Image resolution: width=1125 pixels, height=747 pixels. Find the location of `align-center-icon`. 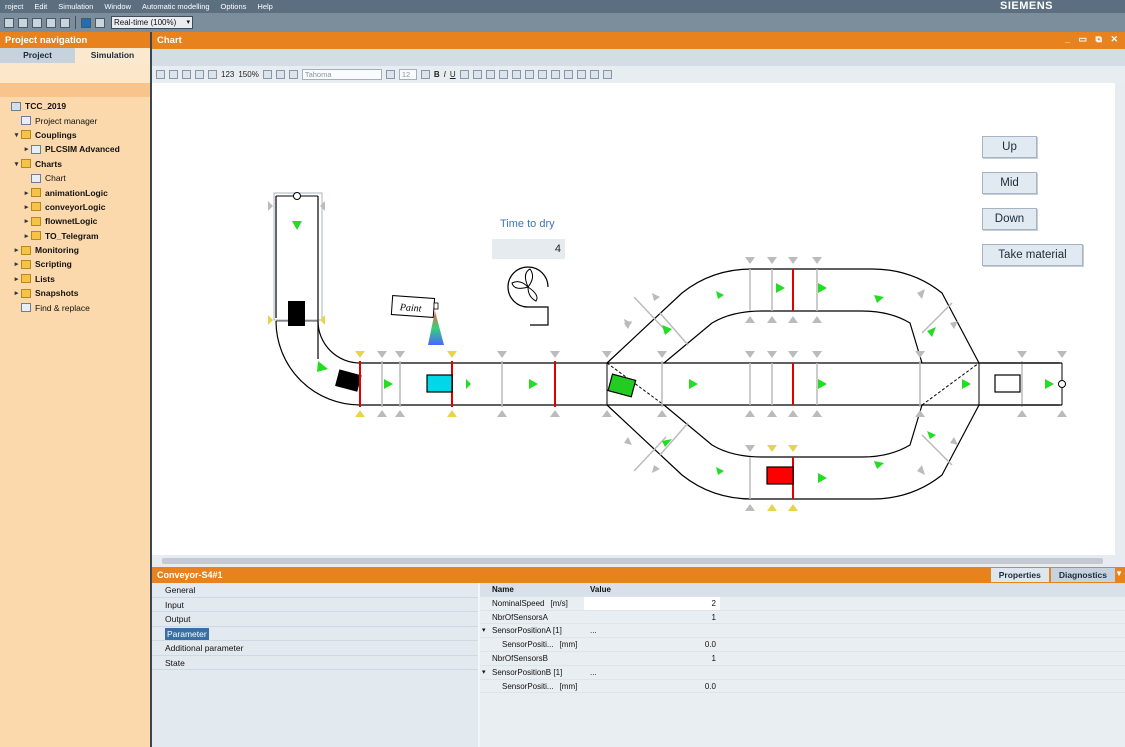

align-center-icon is located at coordinates (581, 74).